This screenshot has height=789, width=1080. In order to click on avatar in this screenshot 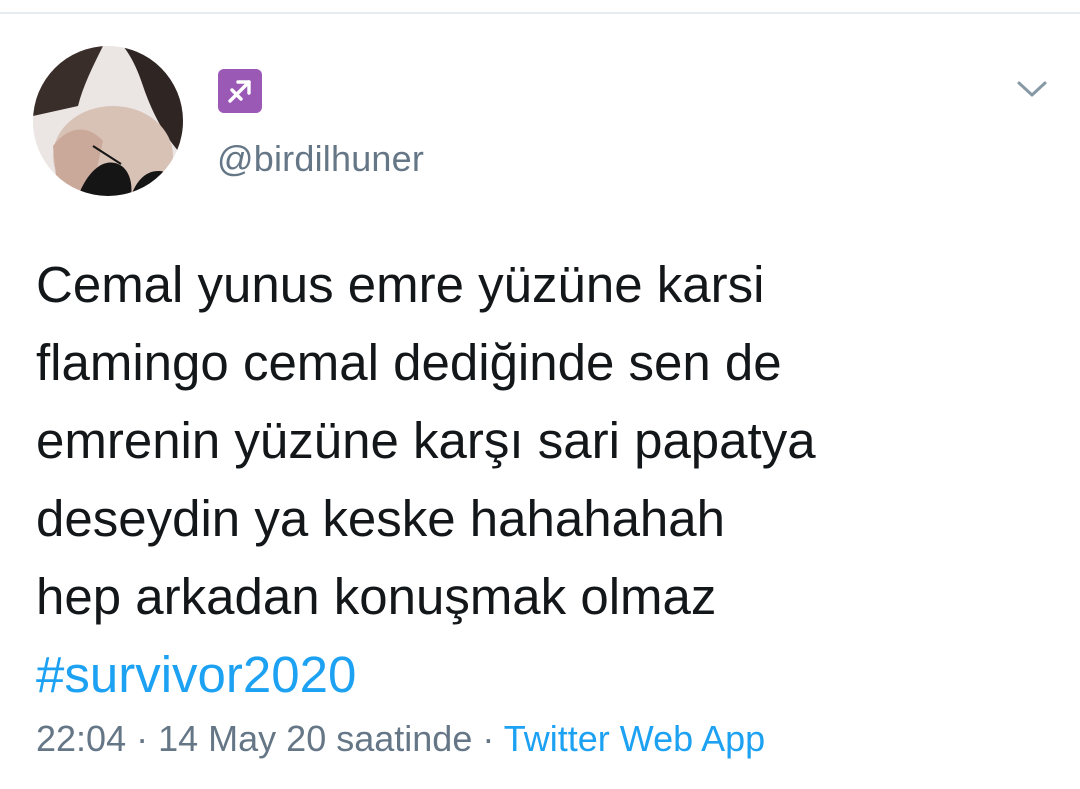, I will do `click(108, 121)`.